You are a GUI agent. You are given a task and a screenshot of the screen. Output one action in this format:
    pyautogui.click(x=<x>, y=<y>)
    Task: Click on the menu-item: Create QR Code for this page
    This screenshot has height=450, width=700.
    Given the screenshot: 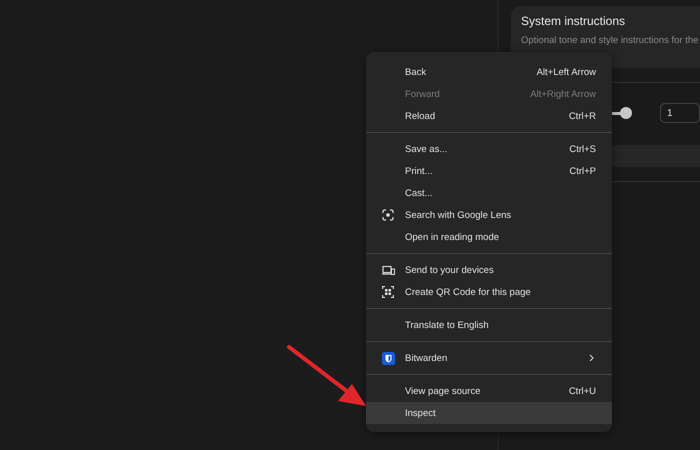 What is the action you would take?
    pyautogui.click(x=489, y=292)
    